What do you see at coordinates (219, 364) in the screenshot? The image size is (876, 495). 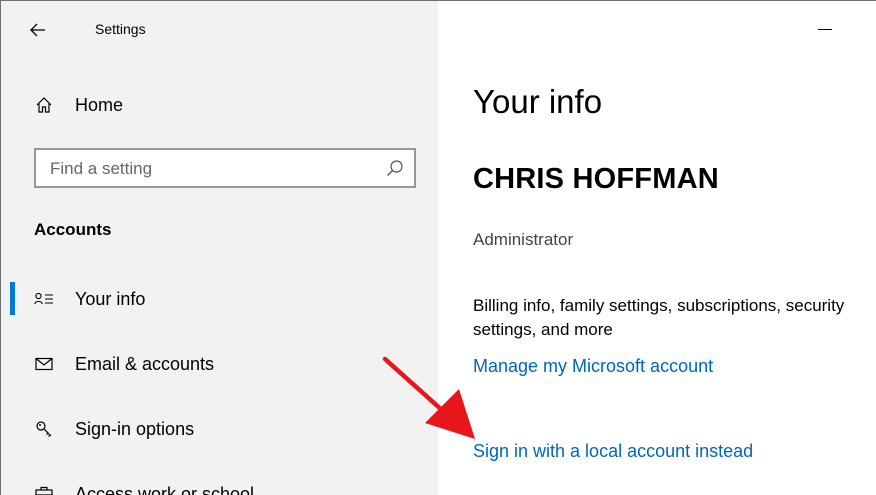 I see `sidebar-item-email-accounts: Email & accounts` at bounding box center [219, 364].